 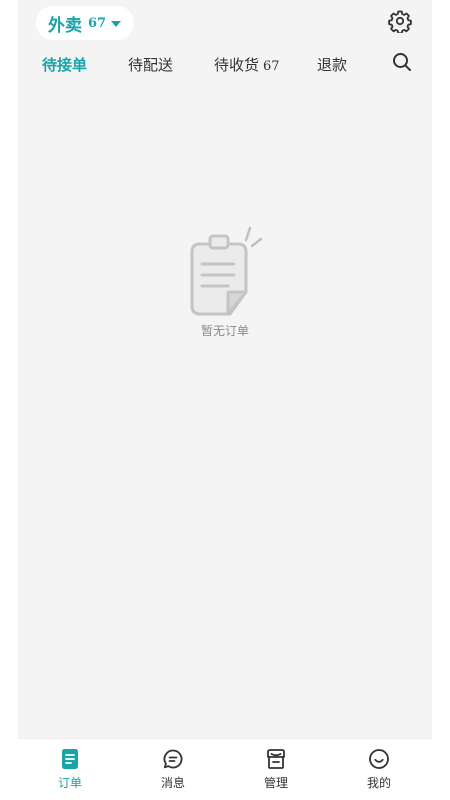 What do you see at coordinates (225, 769) in the screenshot?
I see `bottom-navigation: 订单 消息 管理 我的` at bounding box center [225, 769].